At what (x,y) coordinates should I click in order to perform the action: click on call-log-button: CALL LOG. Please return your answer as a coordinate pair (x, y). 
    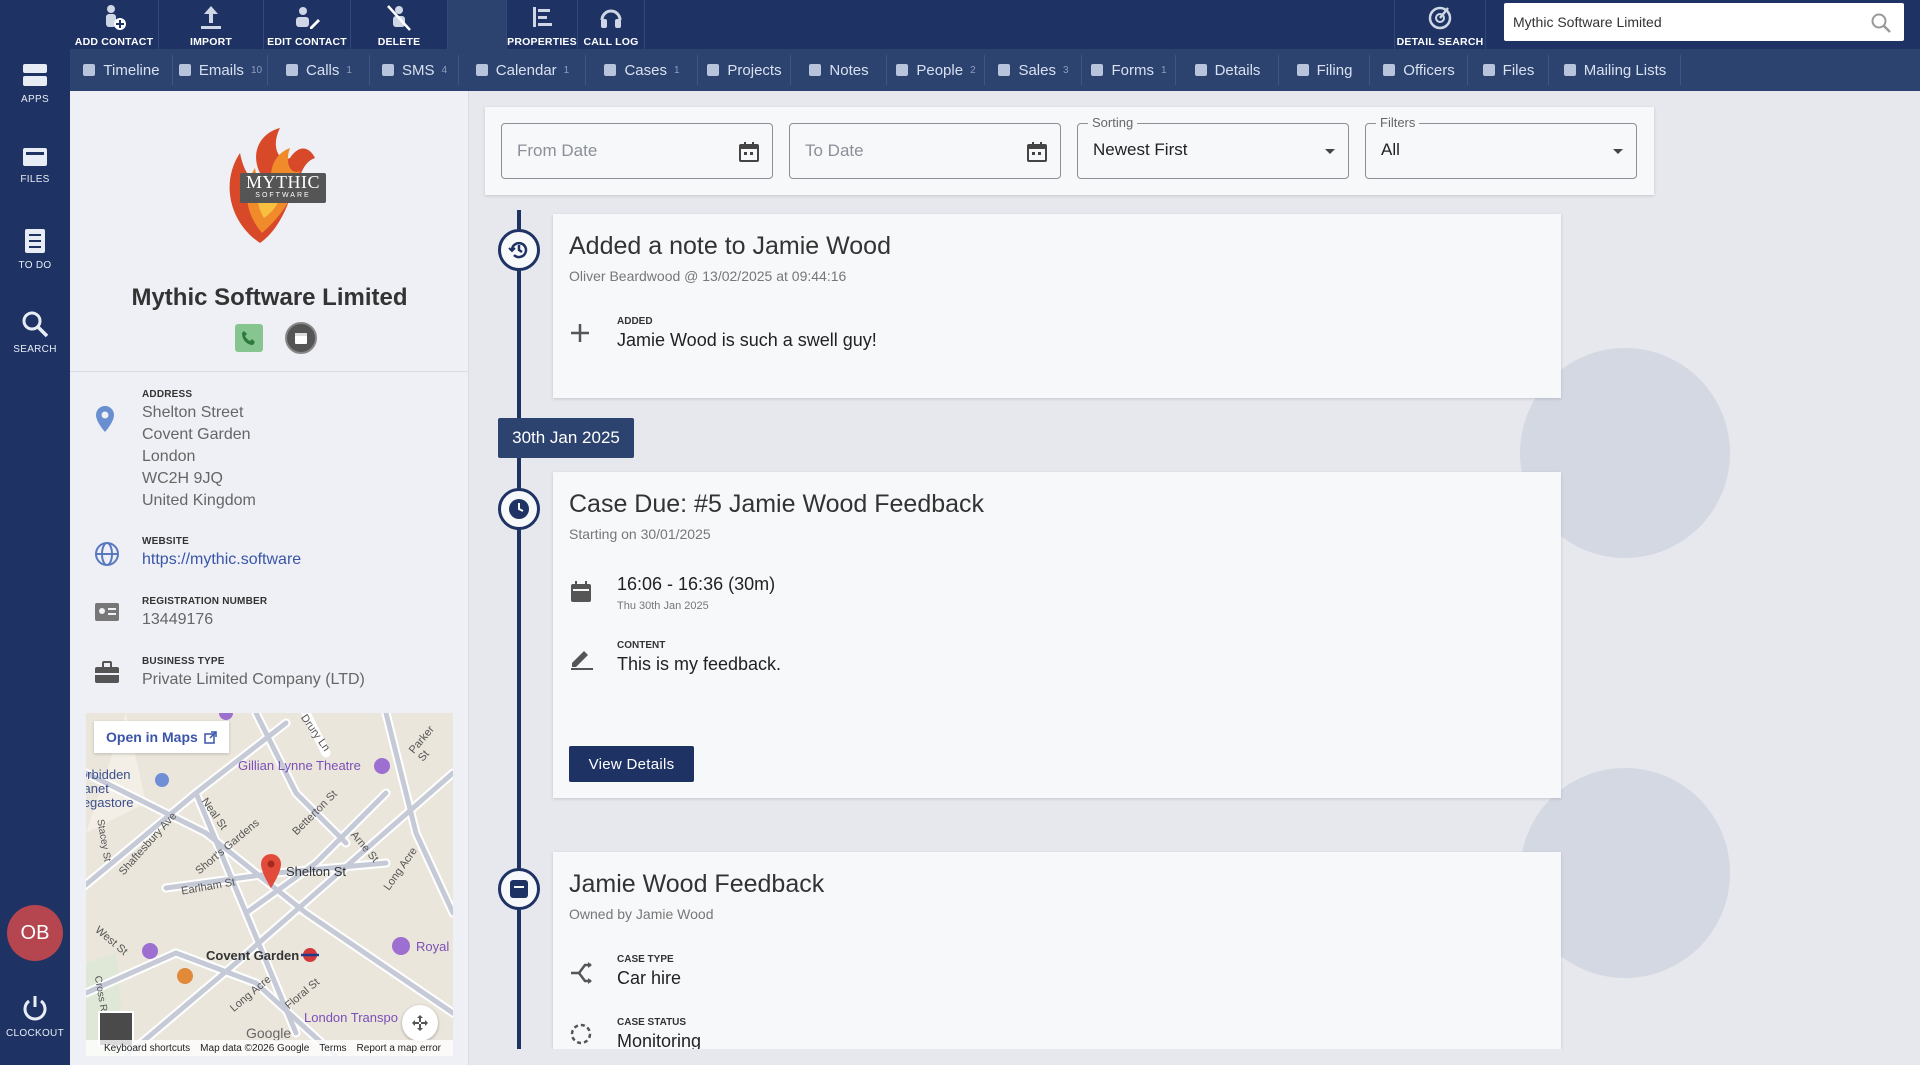
    Looking at the image, I should click on (611, 24).